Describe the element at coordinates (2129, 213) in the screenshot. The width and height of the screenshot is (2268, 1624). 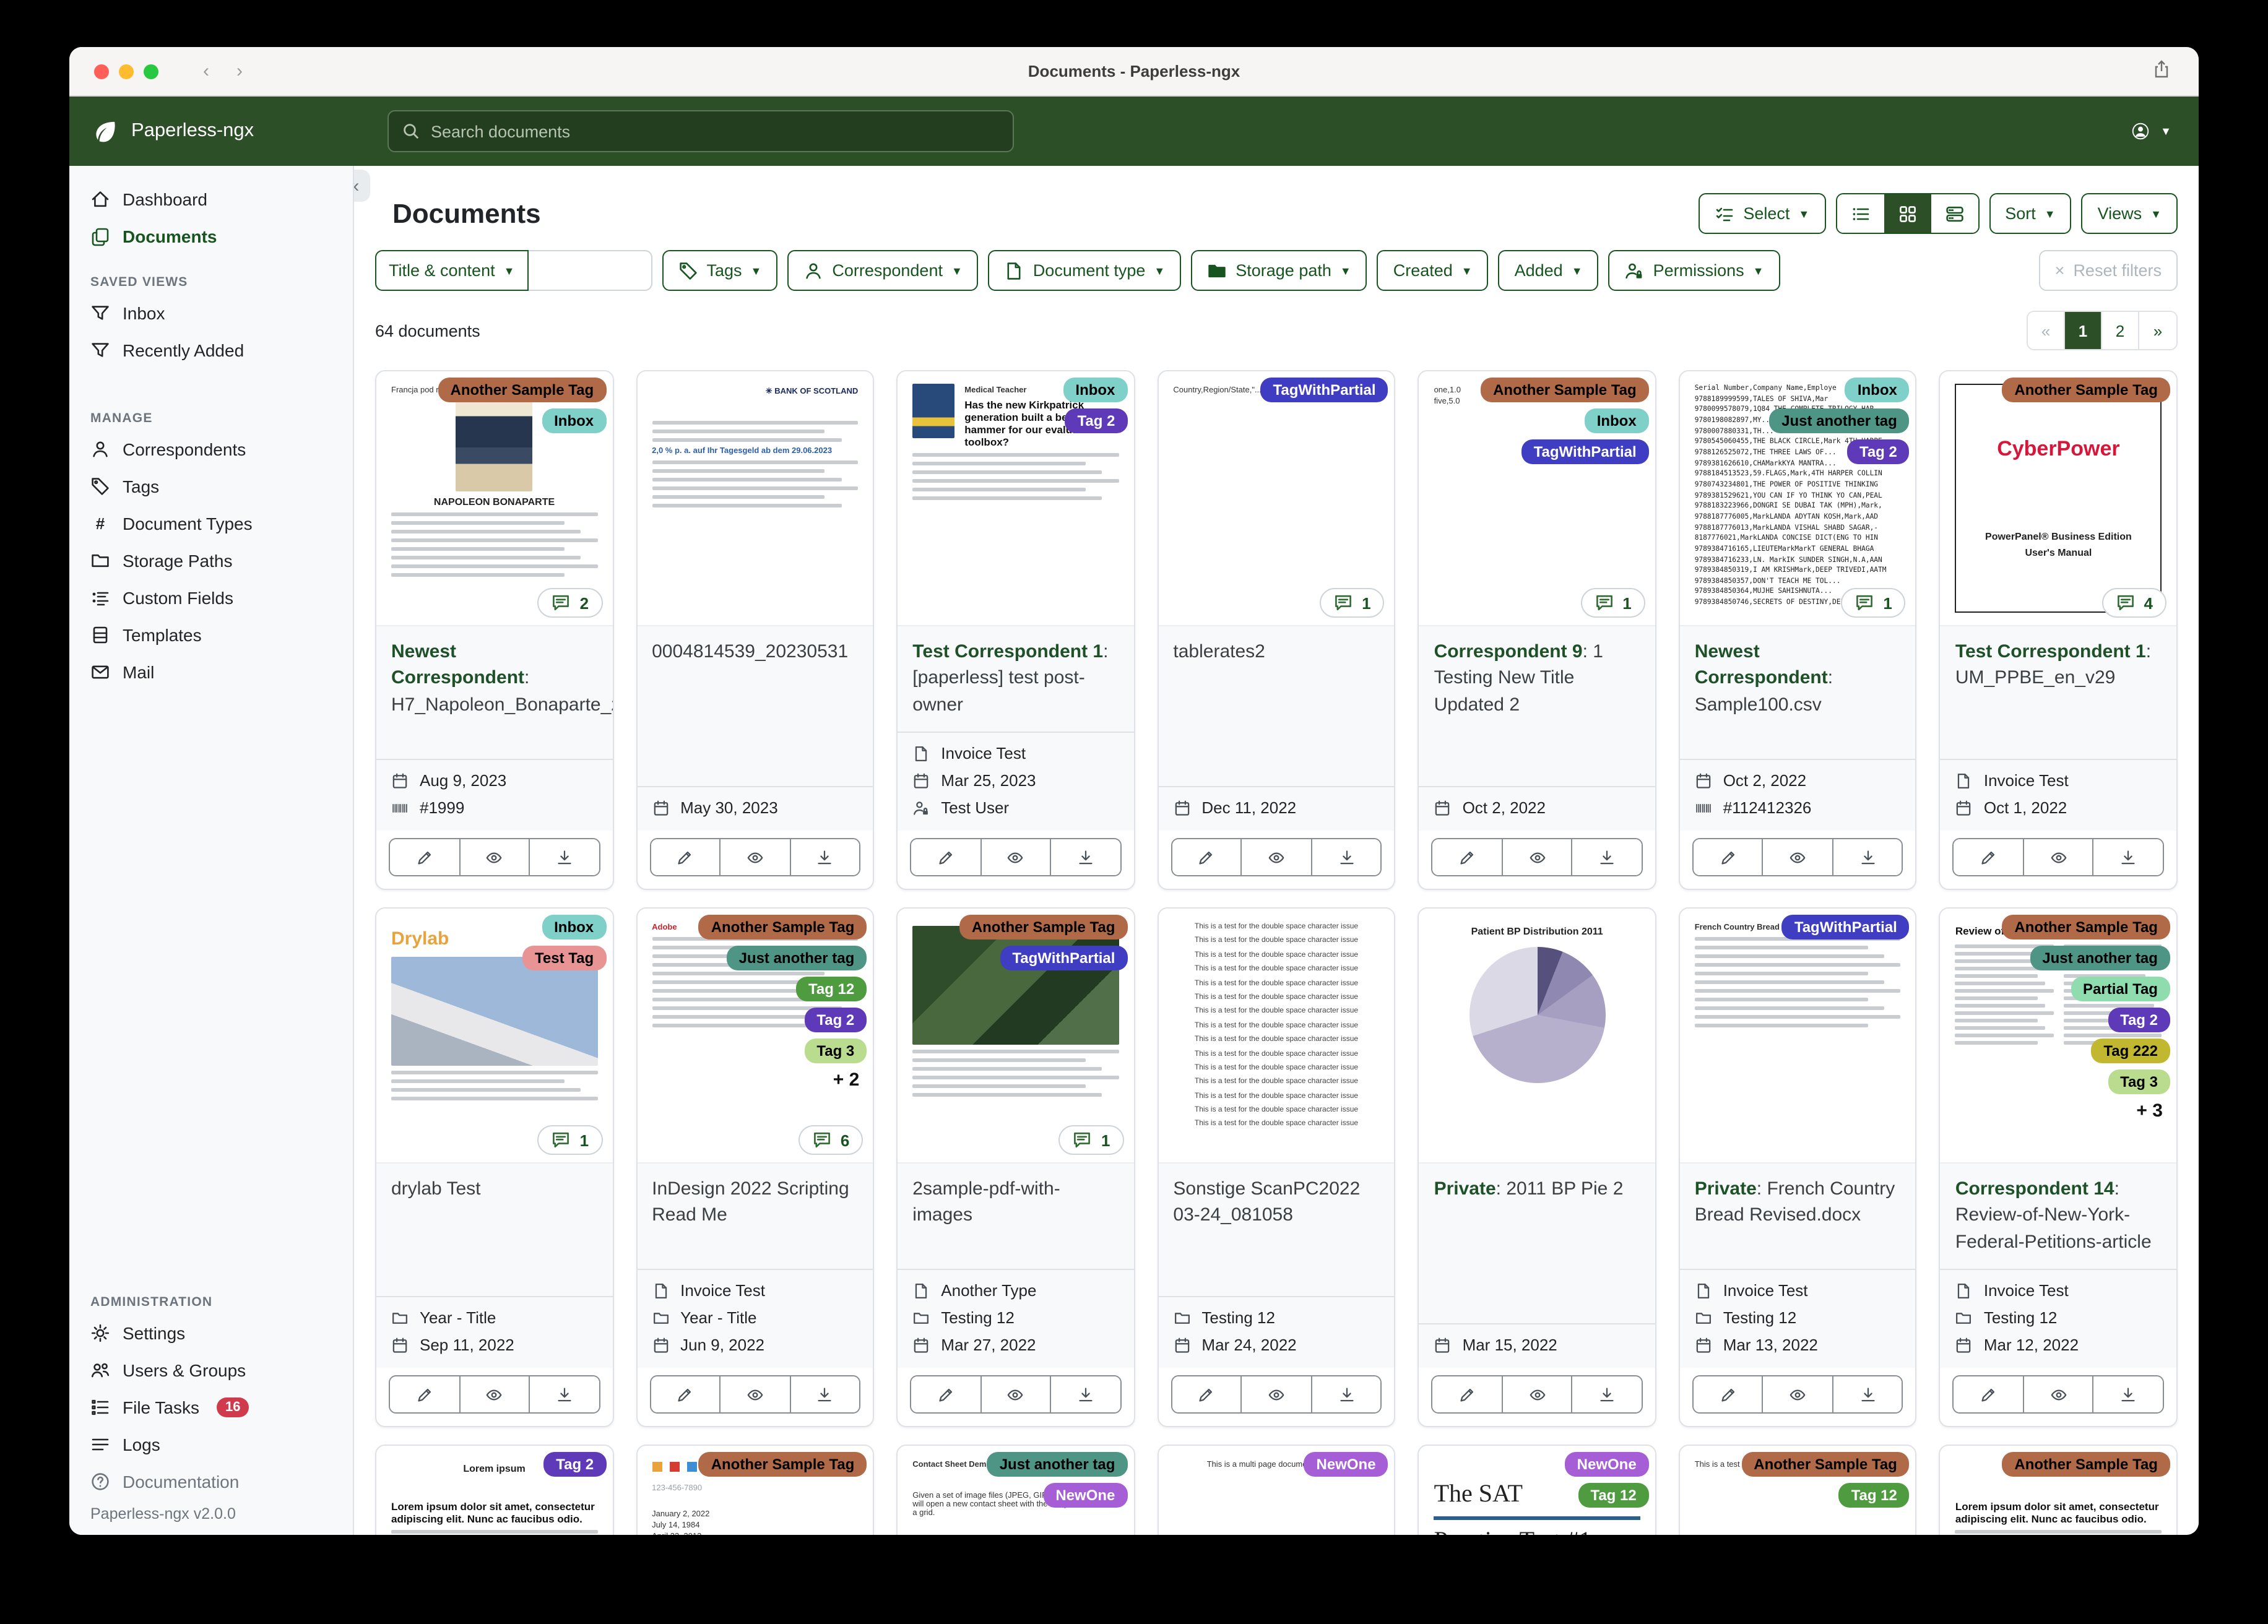
I see `views-button: Views ▼` at that location.